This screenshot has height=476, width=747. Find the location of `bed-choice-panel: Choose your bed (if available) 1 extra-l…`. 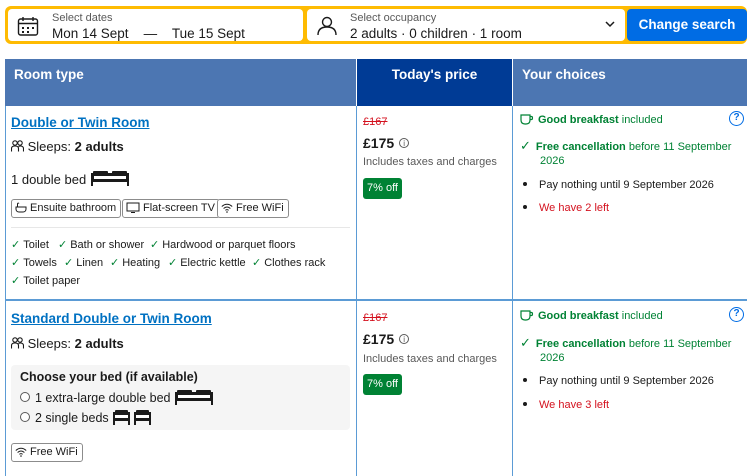

bed-choice-panel: Choose your bed (if available) 1 extra-l… is located at coordinates (180, 397).